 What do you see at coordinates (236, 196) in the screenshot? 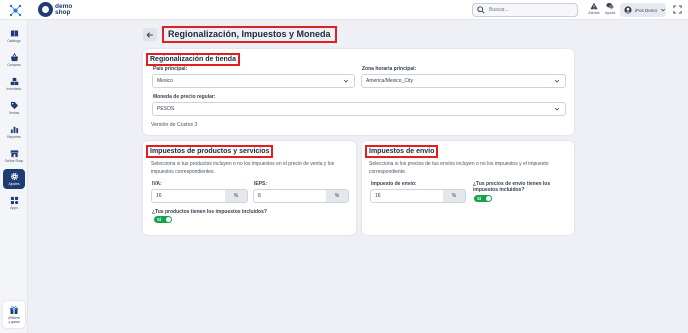
I see `iva-percent-unit: %` at bounding box center [236, 196].